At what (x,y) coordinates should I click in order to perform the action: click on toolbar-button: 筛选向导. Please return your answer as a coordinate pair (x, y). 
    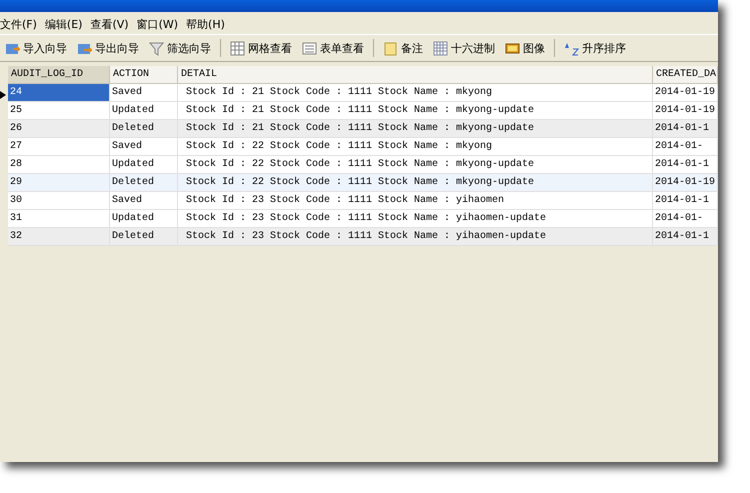
    Looking at the image, I should click on (180, 48).